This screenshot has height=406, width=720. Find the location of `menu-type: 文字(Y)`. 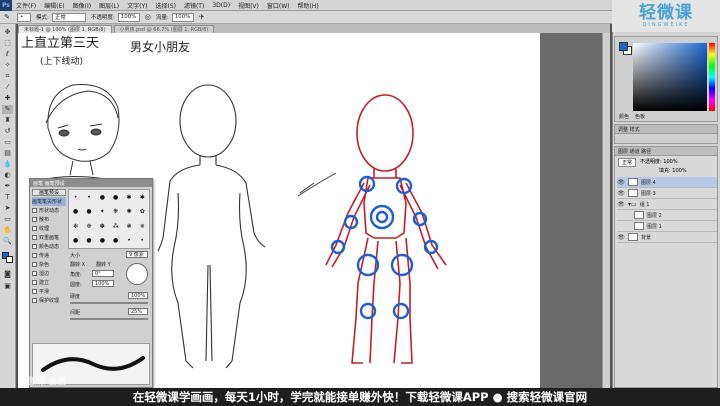

menu-type: 文字(Y) is located at coordinates (137, 5).